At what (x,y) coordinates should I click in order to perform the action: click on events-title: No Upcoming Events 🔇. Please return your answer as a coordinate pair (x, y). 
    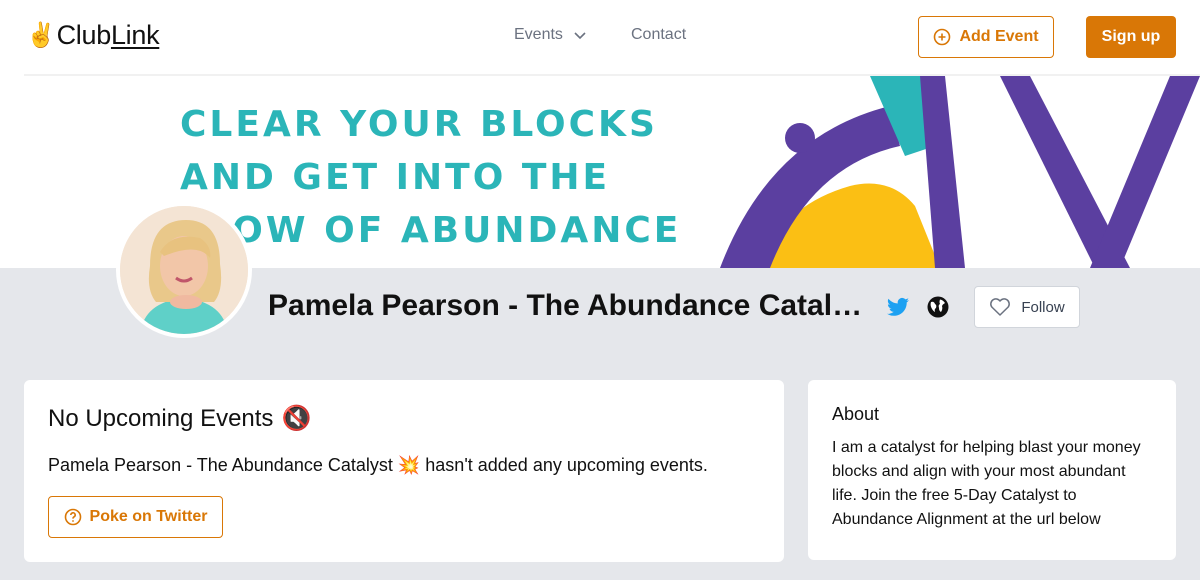
    Looking at the image, I should click on (179, 418).